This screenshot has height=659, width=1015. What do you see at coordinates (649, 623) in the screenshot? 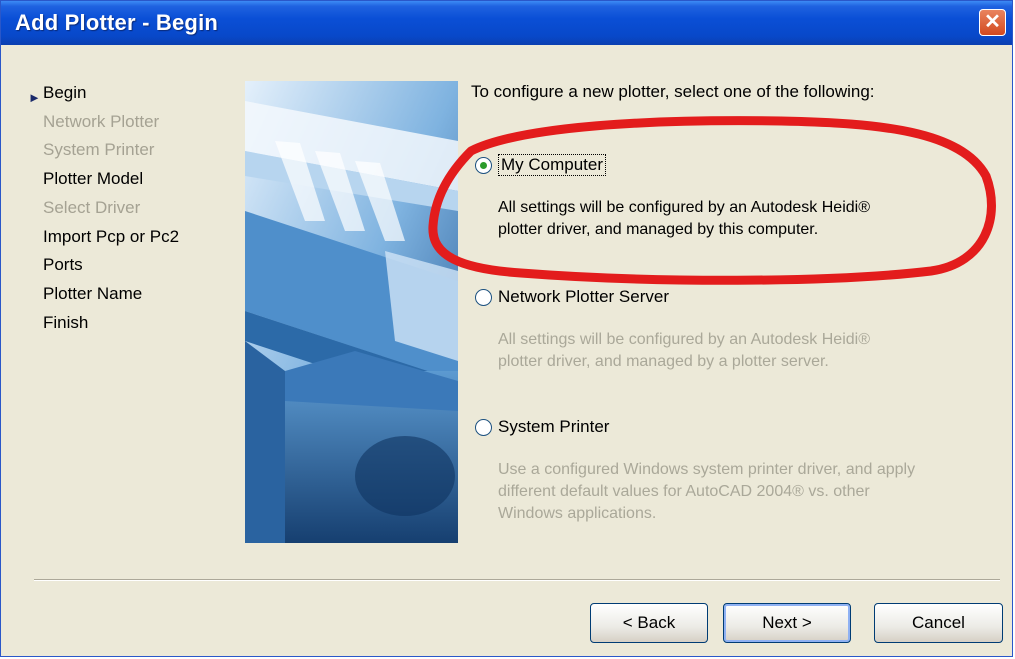
I see `back-button: < Back` at bounding box center [649, 623].